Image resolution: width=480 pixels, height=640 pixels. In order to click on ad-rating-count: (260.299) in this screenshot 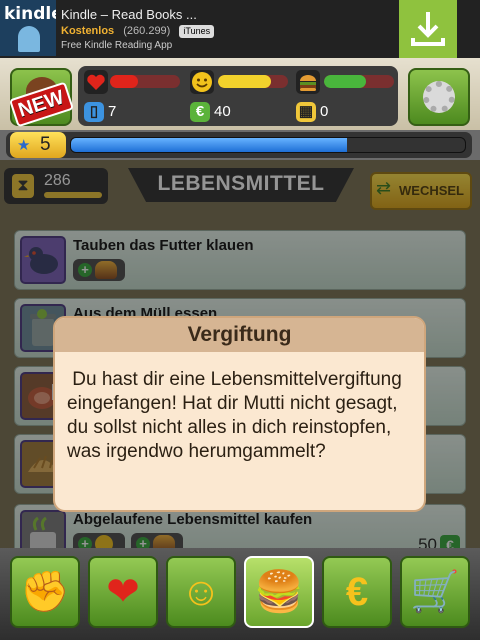, I will do `click(147, 31)`.